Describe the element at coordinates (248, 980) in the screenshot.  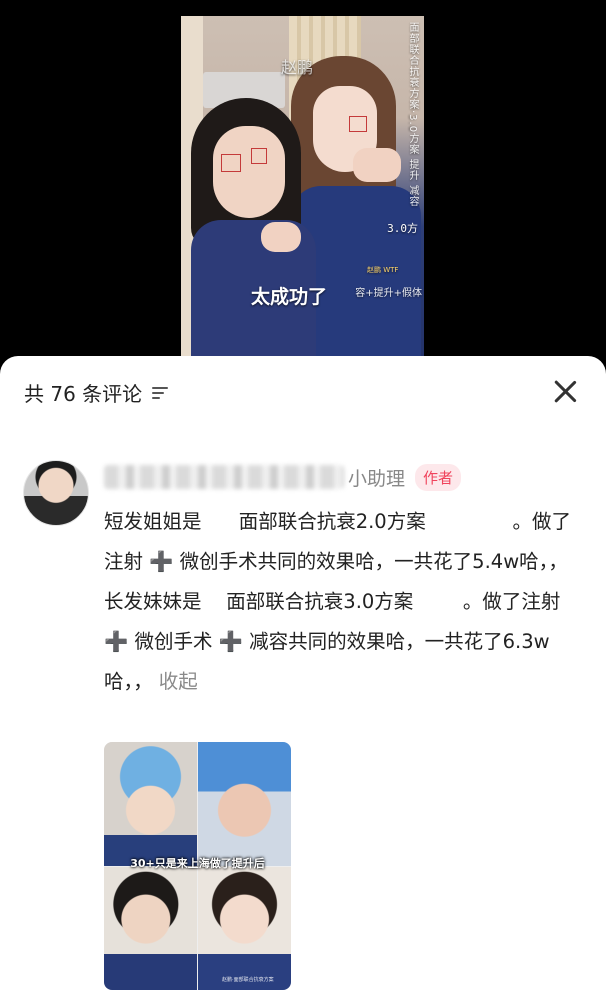
I see `photo-small-text: 赵鹏·面部联合抗衰方案` at that location.